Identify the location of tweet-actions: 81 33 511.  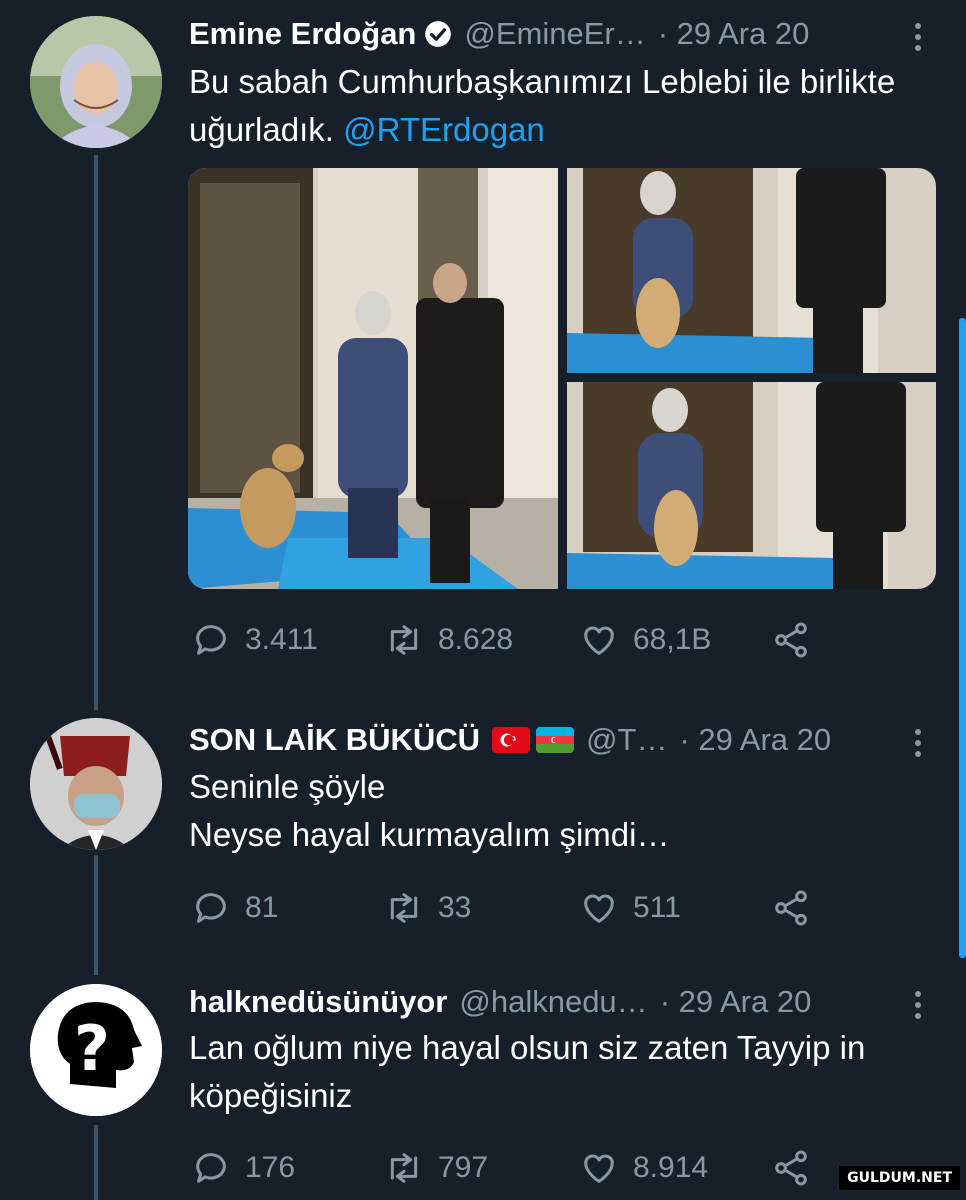
(509, 908).